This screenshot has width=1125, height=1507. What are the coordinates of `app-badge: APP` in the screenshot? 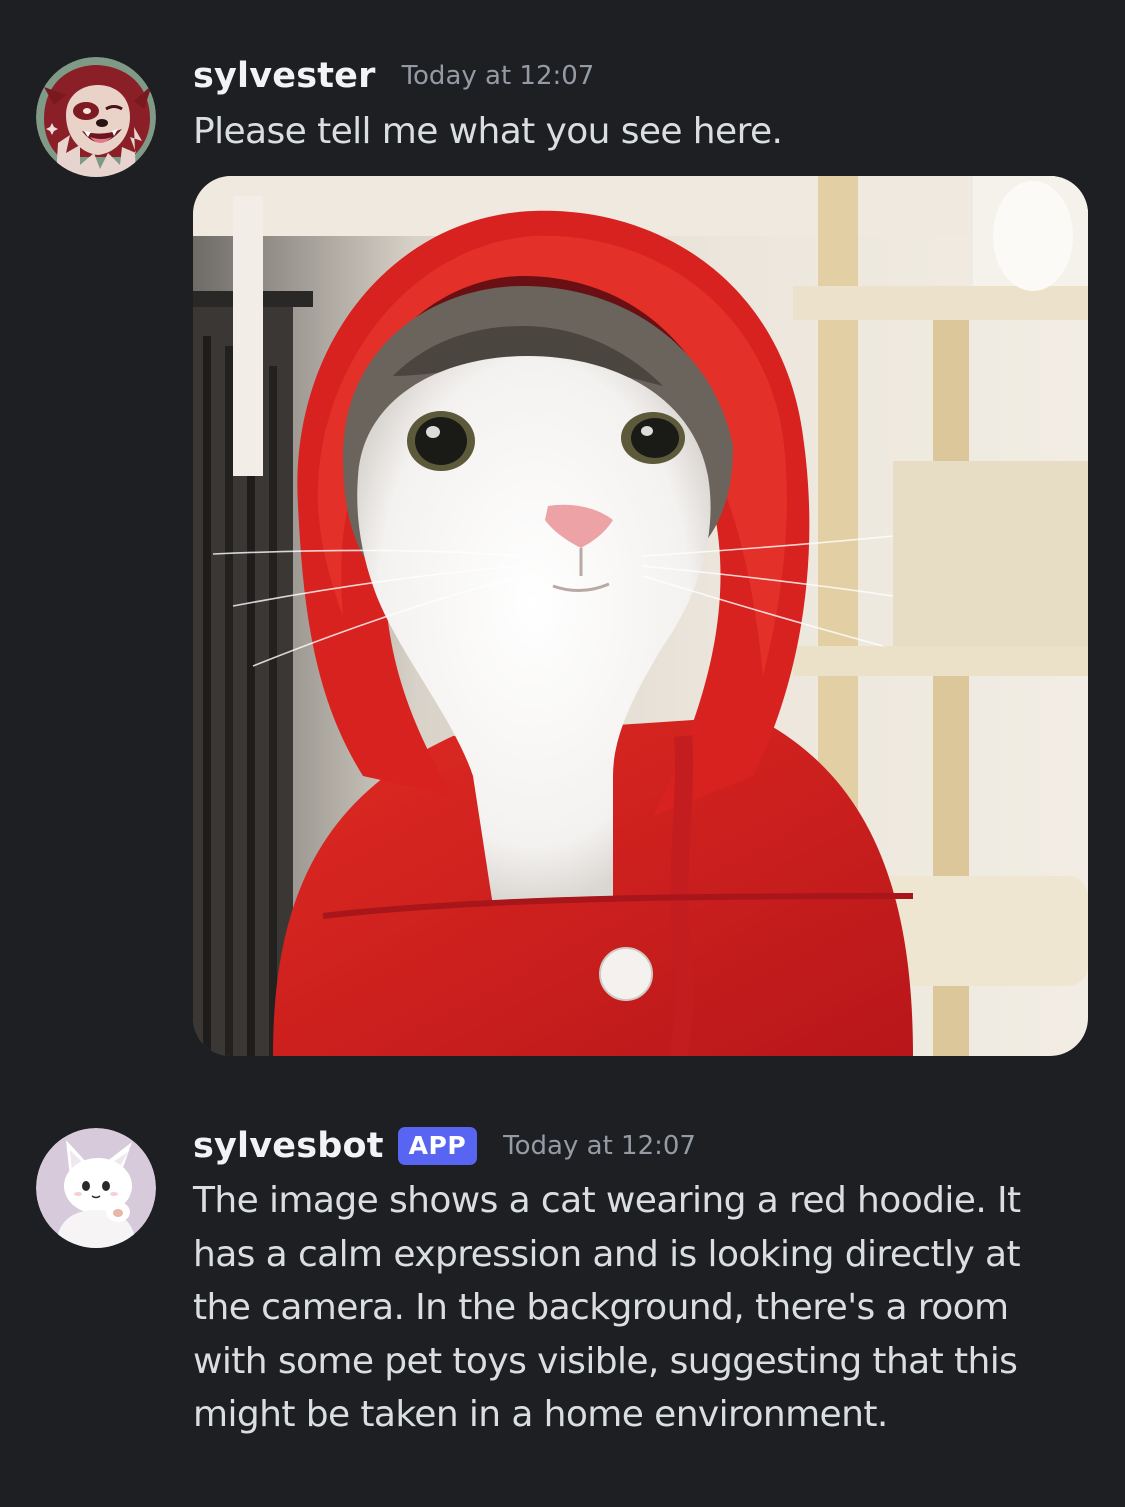 It's located at (437, 1146).